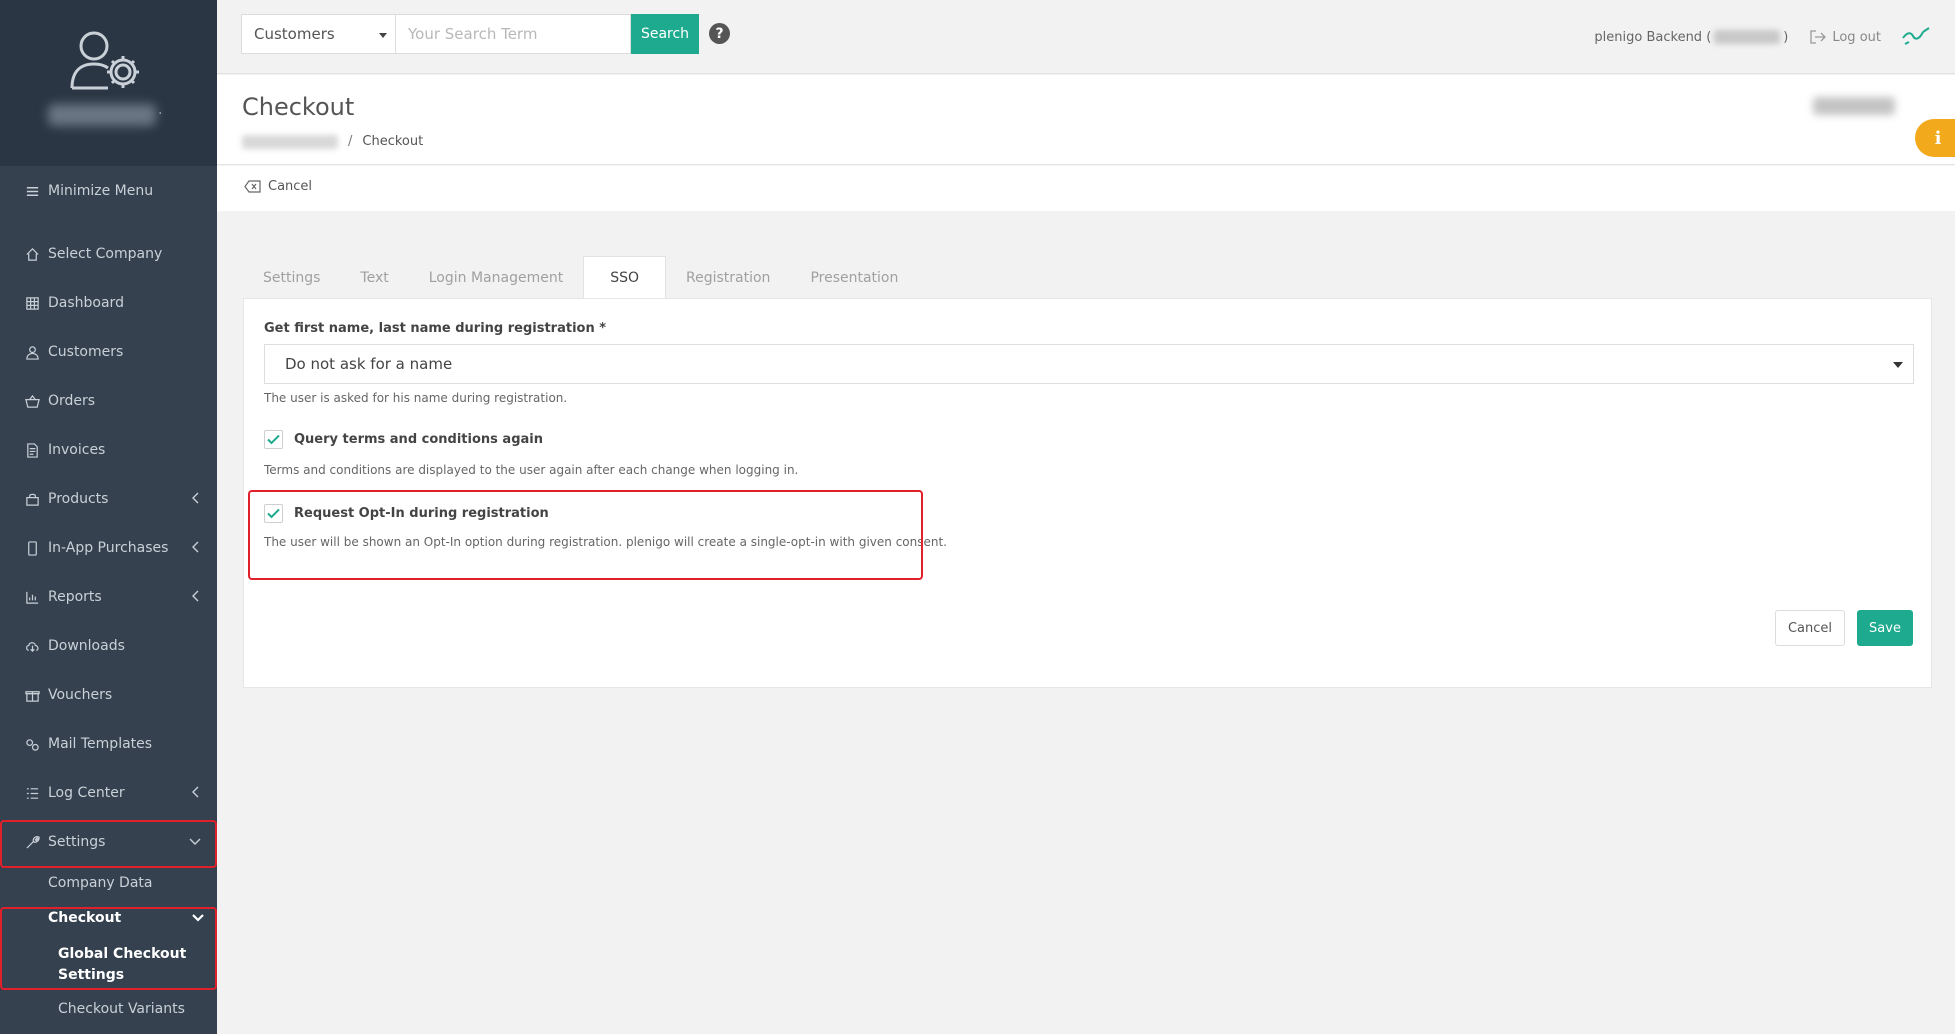 Image resolution: width=1955 pixels, height=1034 pixels. I want to click on sidebar-item-label: Customers, so click(86, 352).